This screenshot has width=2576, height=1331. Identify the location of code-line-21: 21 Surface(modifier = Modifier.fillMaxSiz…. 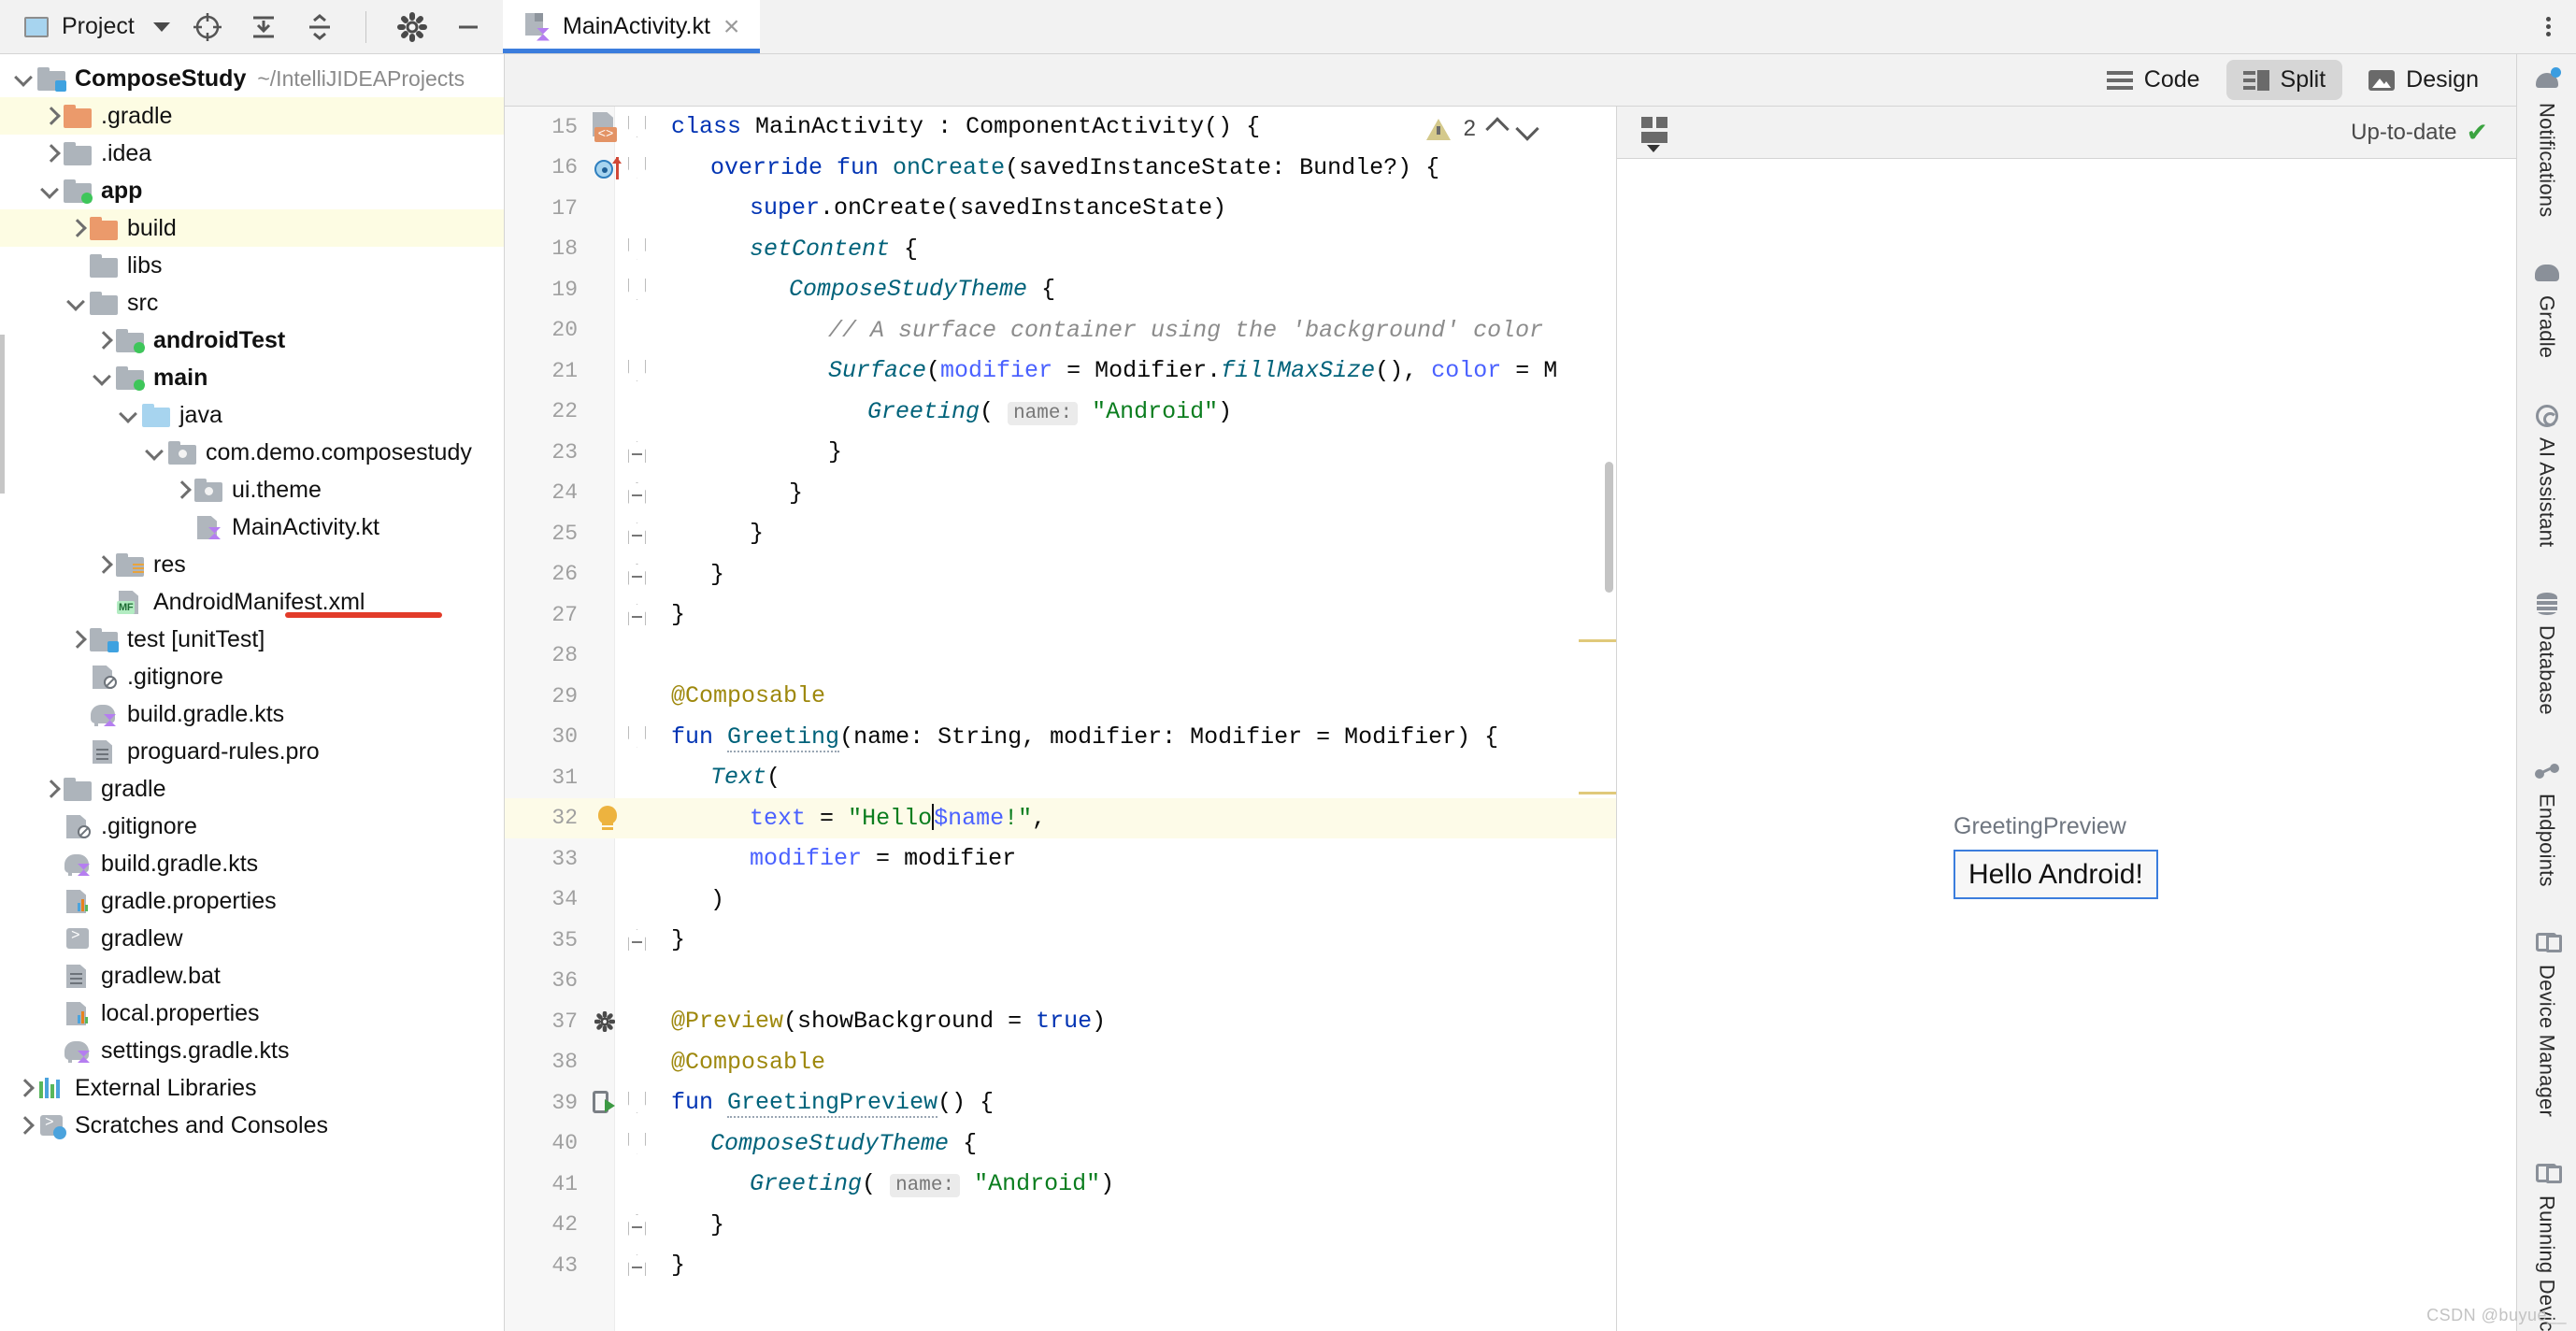
(1060, 371).